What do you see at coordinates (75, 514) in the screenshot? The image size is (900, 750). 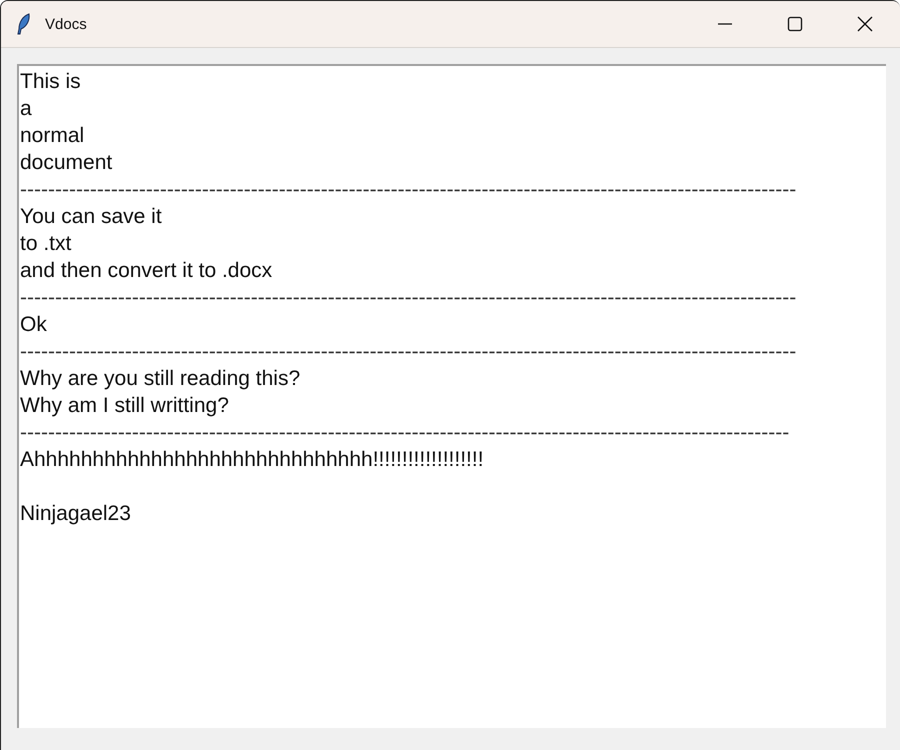 I see `text-line: Ninjagael23` at bounding box center [75, 514].